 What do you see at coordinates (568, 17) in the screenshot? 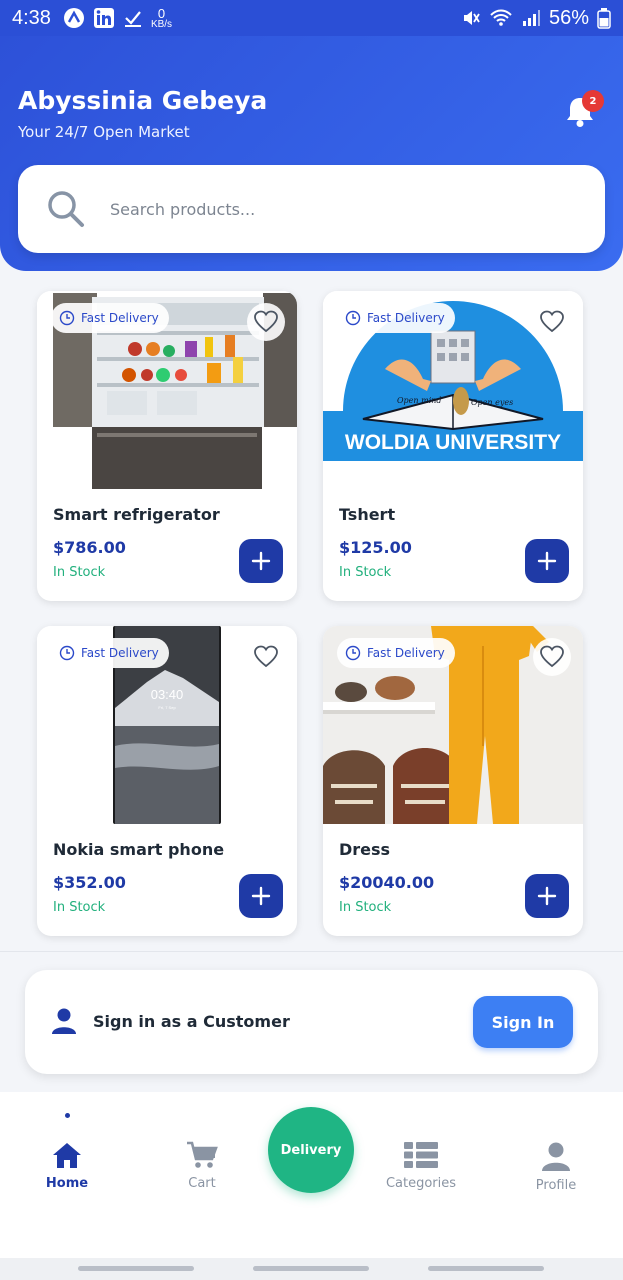
I see `battery-percent: 56%` at bounding box center [568, 17].